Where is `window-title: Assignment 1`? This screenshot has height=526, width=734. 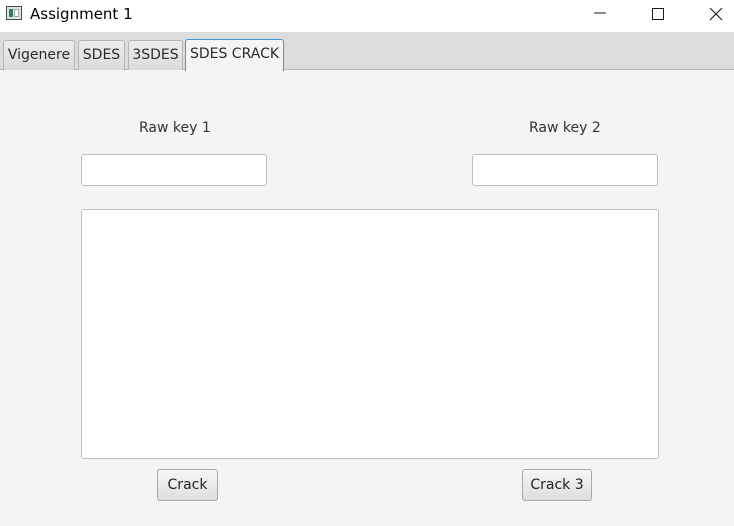
window-title: Assignment 1 is located at coordinates (81, 14).